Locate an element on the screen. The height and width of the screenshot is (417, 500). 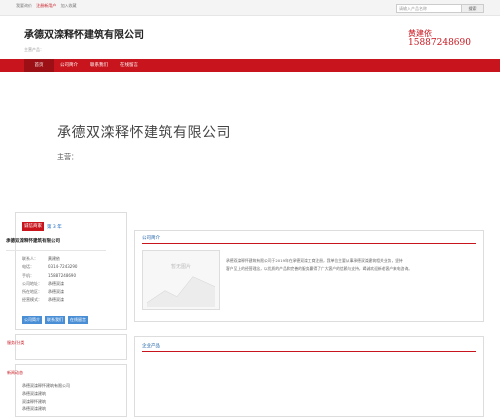
intro-image-placeholder: 暂无图片 is located at coordinates (181, 280).